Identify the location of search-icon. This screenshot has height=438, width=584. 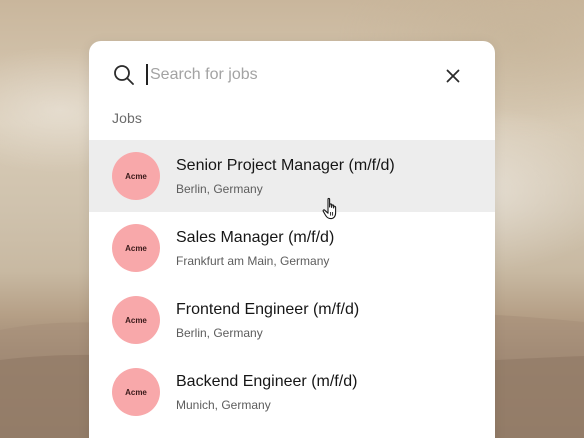
(124, 75).